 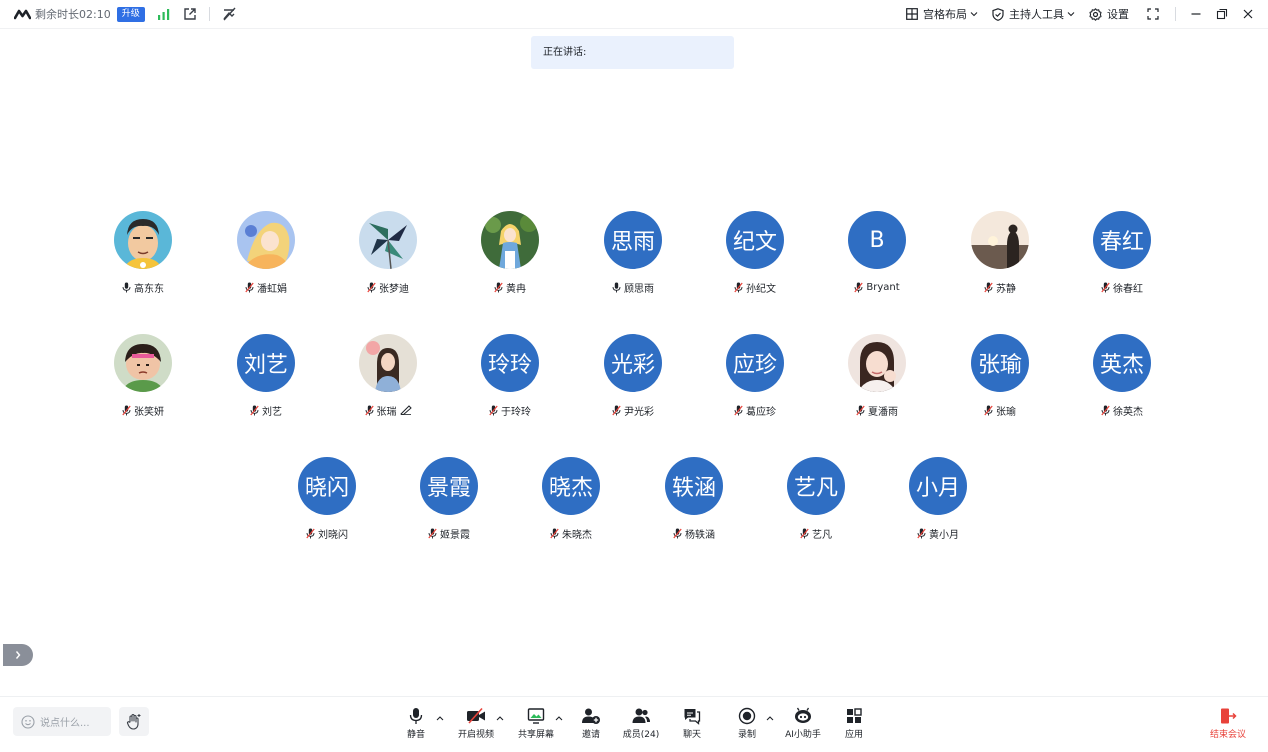 I want to click on top-bar-left: 剩余时长02:10 升级, so click(x=125, y=14).